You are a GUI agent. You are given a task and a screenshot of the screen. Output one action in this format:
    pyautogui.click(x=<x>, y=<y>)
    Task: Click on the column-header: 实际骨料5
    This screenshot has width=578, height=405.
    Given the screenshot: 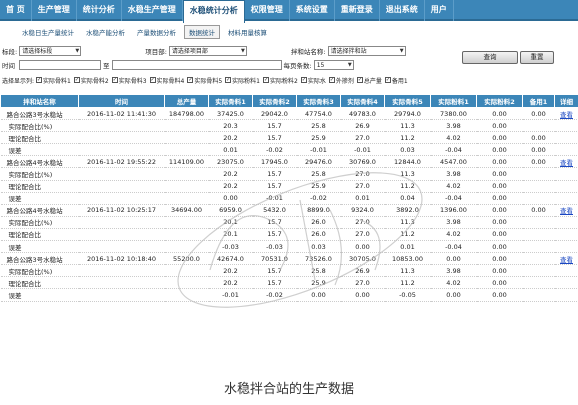 What is the action you would take?
    pyautogui.click(x=407, y=101)
    